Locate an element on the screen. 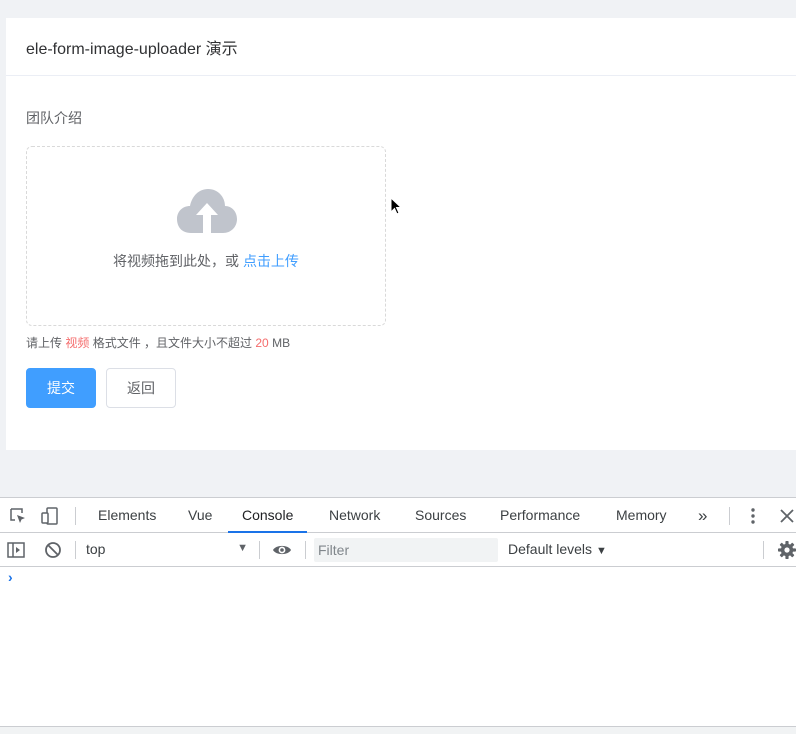  drawer-bar is located at coordinates (398, 730).